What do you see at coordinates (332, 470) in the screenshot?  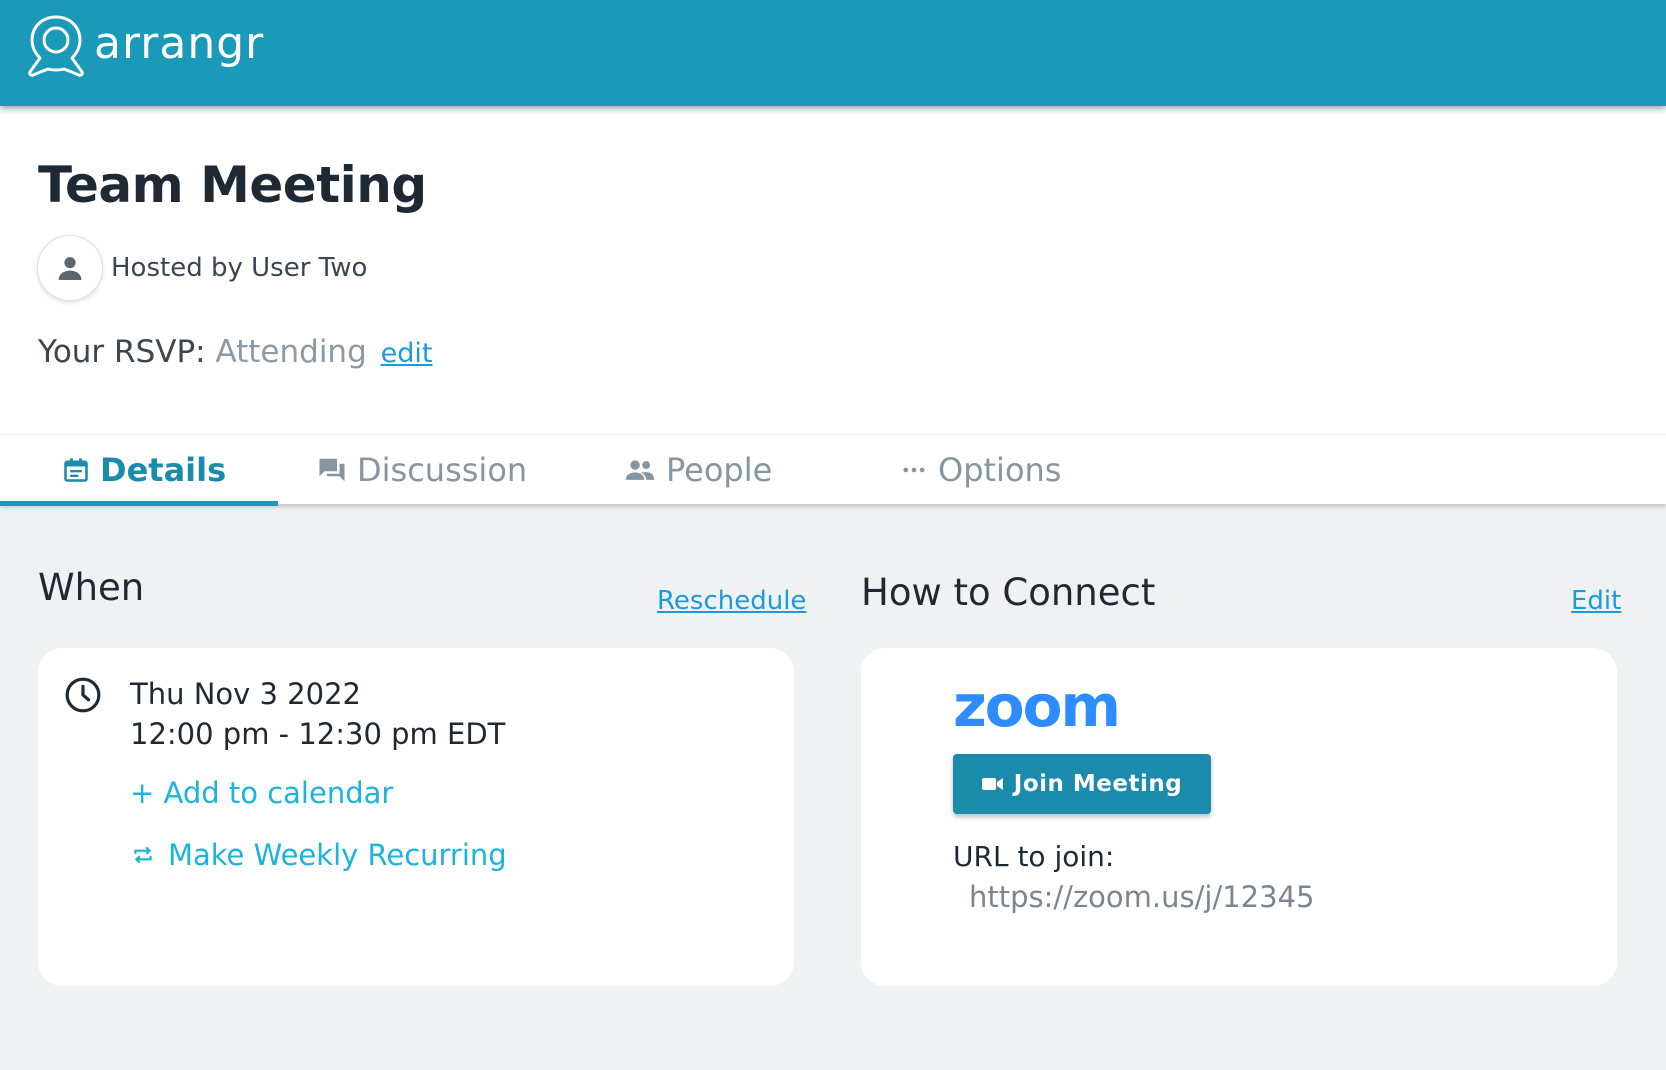 I see `chat-icon` at bounding box center [332, 470].